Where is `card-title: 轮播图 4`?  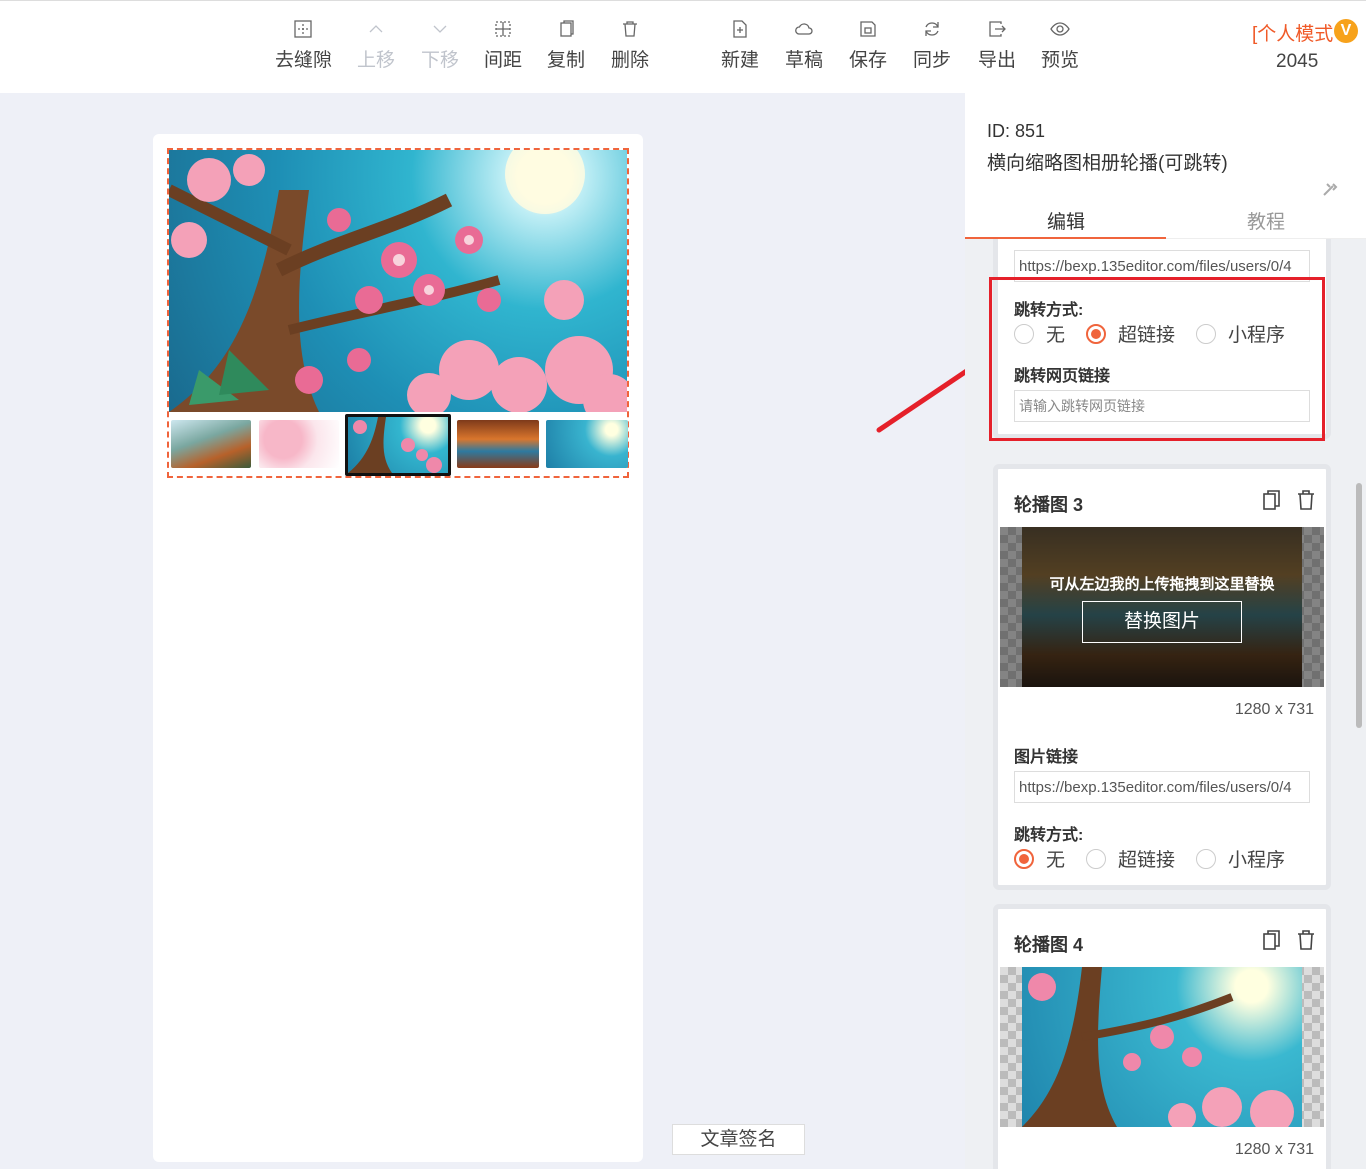 card-title: 轮播图 4 is located at coordinates (1049, 945).